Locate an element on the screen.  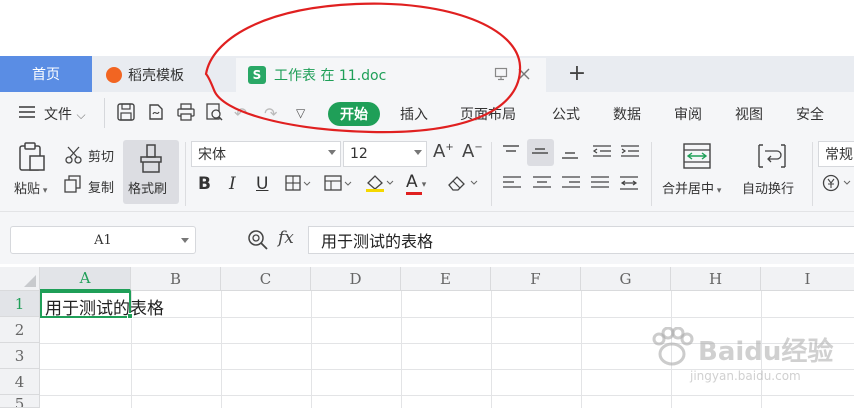
export-pdf-icon is located at coordinates (156, 114).